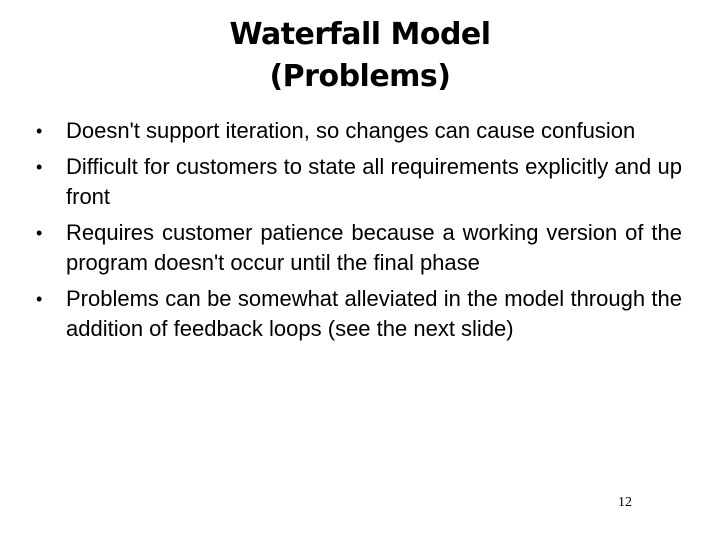  I want to click on page-number: 12, so click(625, 502).